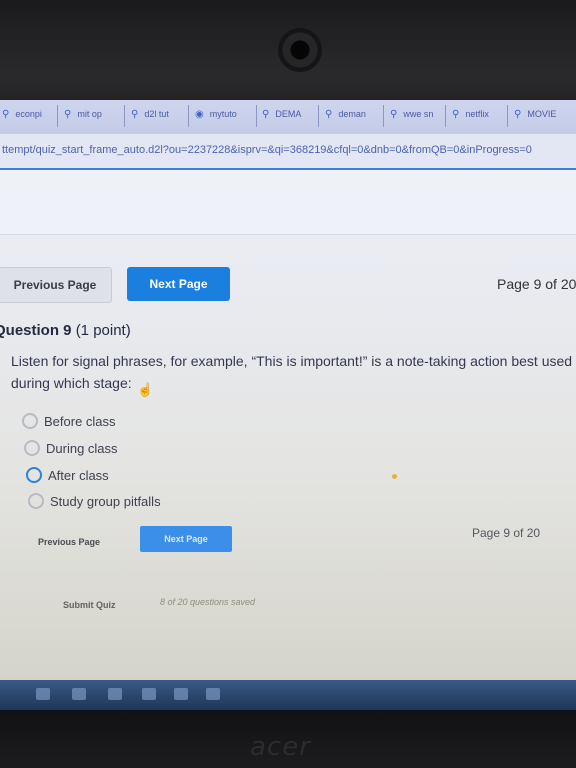 Image resolution: width=576 pixels, height=768 pixels. What do you see at coordinates (83, 114) in the screenshot?
I see `bookmark-mit-op: ⚲ mit op` at bounding box center [83, 114].